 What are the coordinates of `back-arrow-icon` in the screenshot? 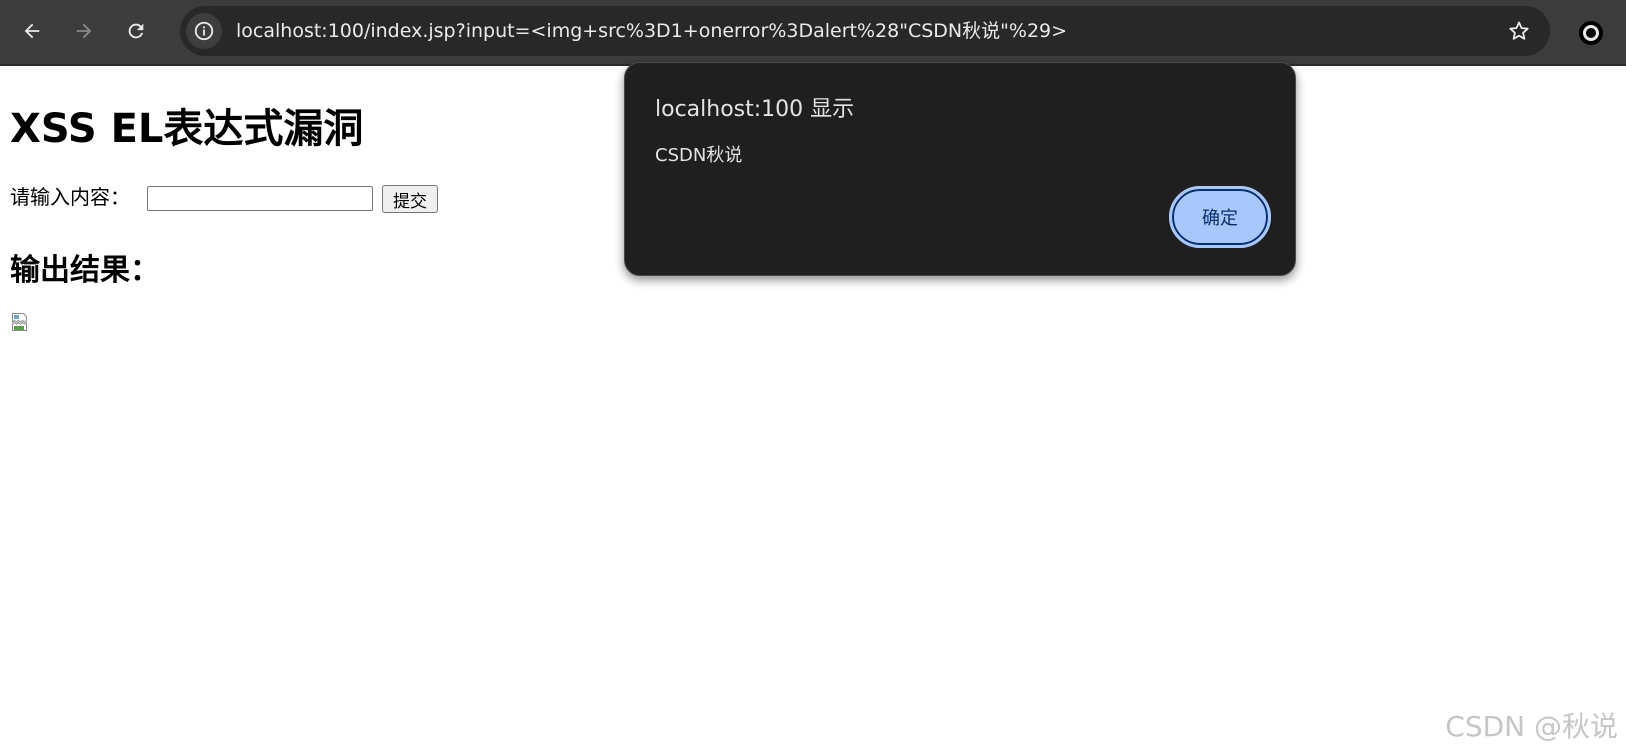 It's located at (32, 31).